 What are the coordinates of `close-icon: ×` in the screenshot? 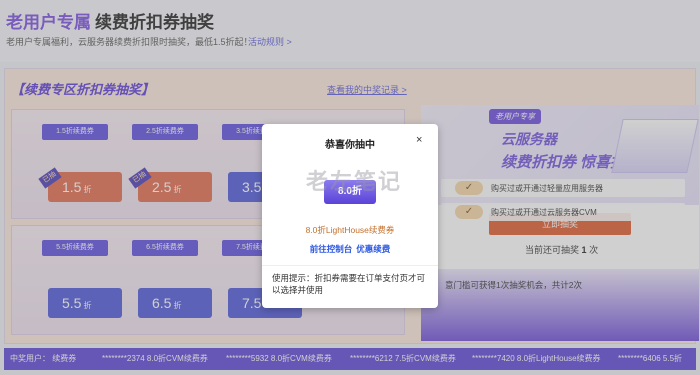 It's located at (419, 140).